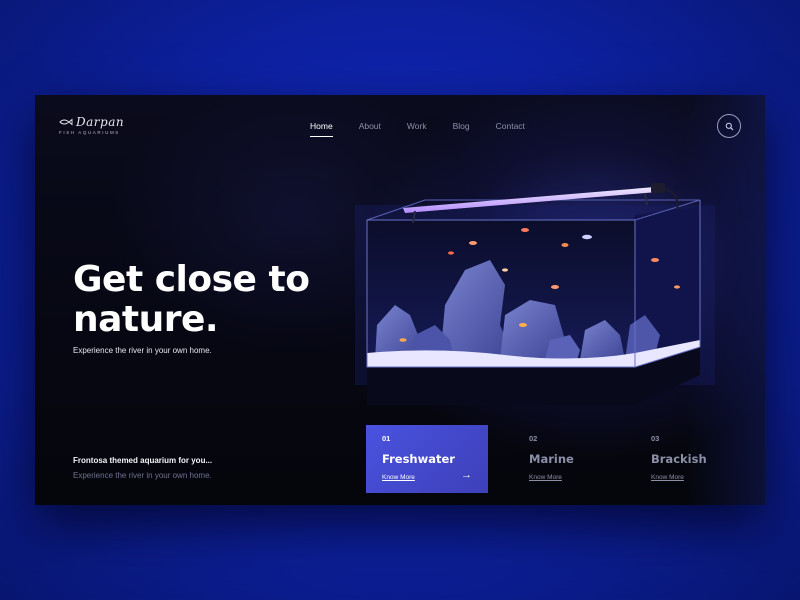  Describe the element at coordinates (461, 126) in the screenshot. I see `nav-blog: Blog` at that location.